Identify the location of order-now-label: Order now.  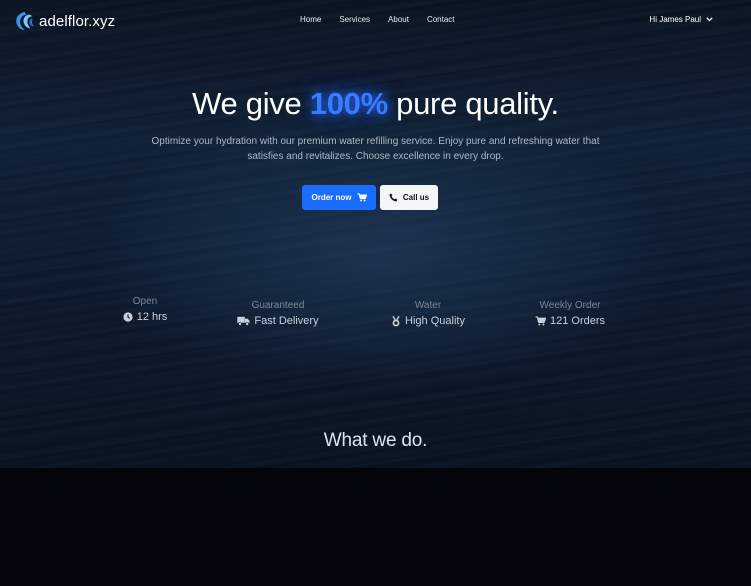
(331, 197).